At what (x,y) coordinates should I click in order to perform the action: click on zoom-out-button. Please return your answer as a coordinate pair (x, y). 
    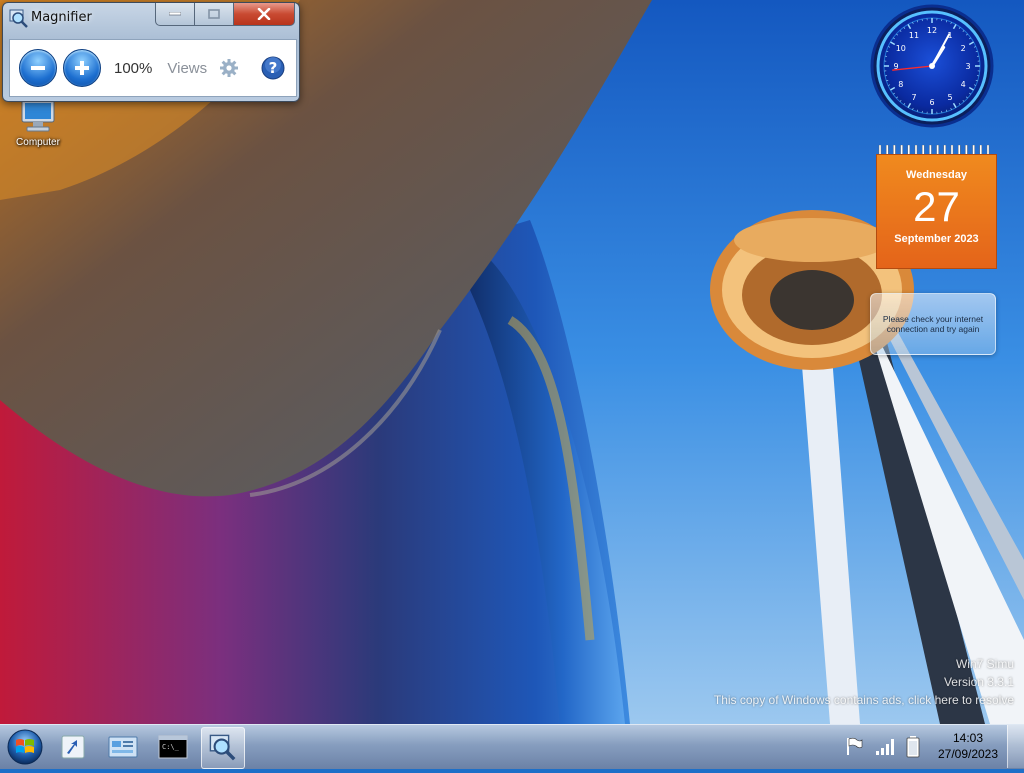
    Looking at the image, I should click on (38, 68).